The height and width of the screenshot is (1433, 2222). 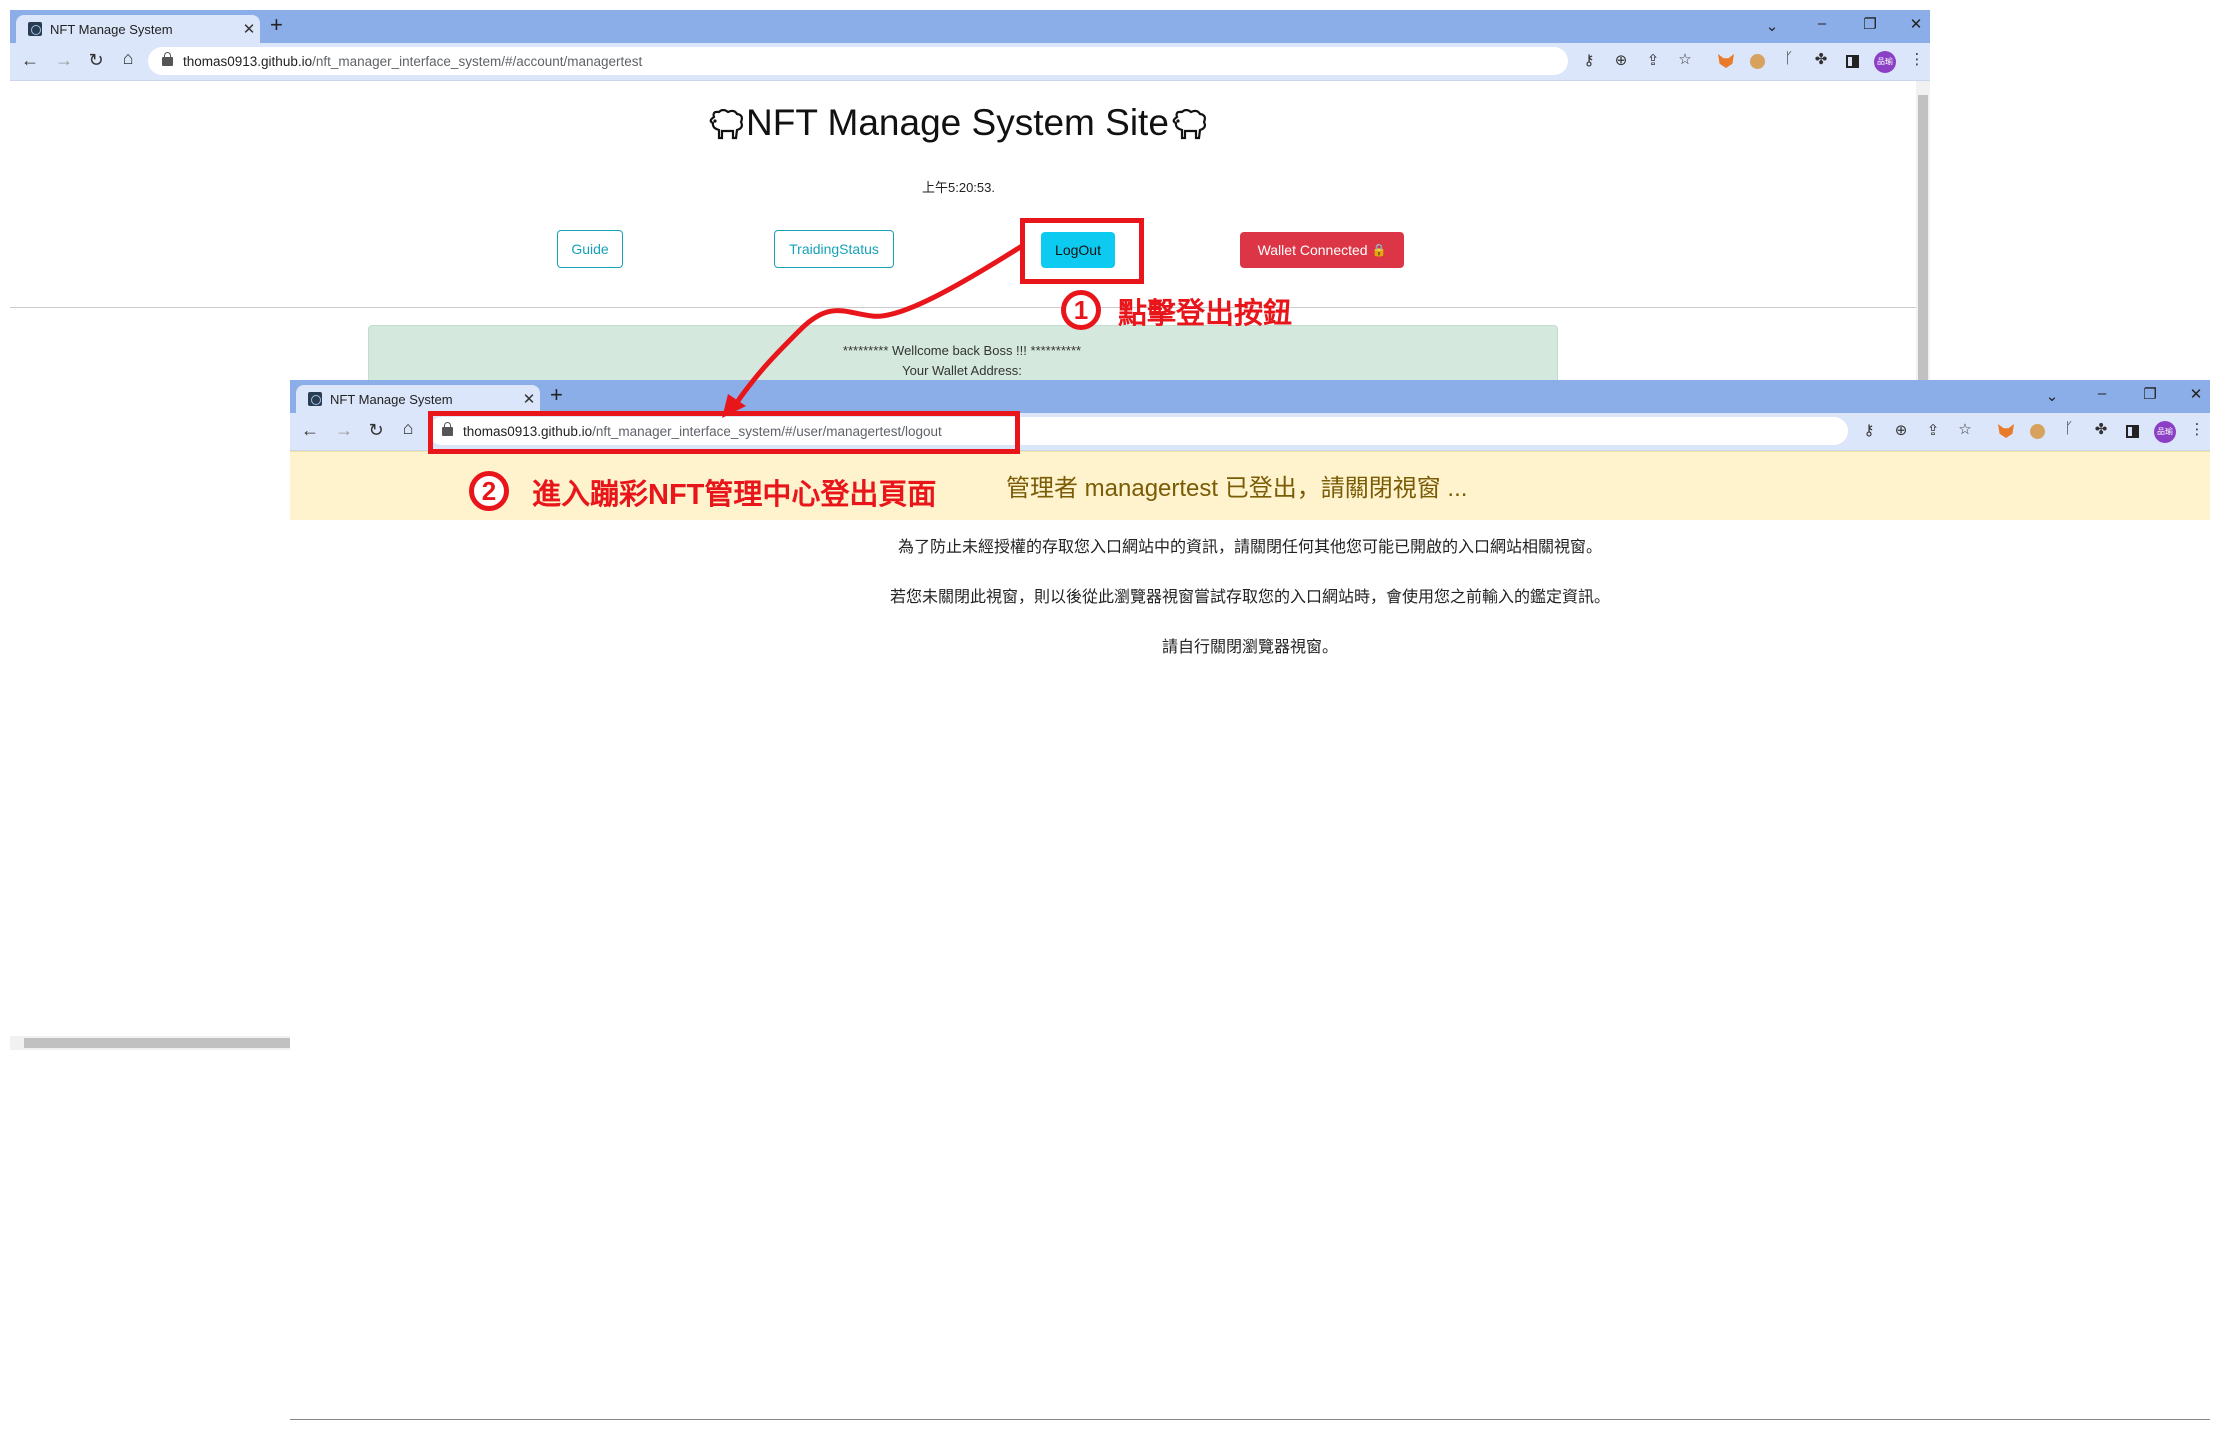 I want to click on url-highlight-box, so click(x=724, y=432).